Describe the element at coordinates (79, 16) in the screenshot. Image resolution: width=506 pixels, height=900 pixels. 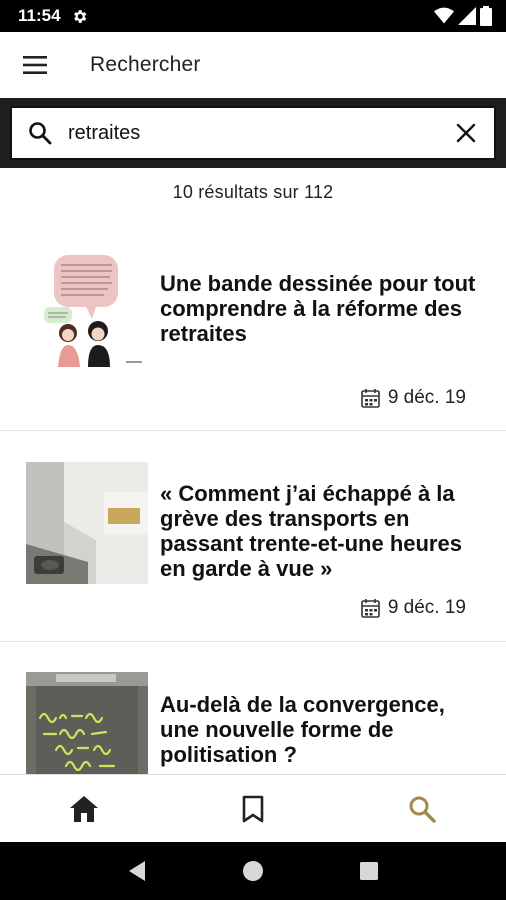
I see `settings-gear-icon` at that location.